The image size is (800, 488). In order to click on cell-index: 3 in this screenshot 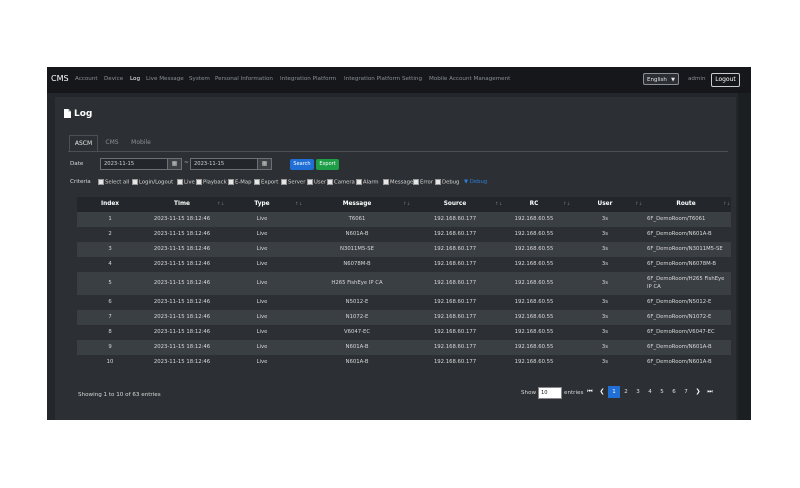, I will do `click(110, 248)`.